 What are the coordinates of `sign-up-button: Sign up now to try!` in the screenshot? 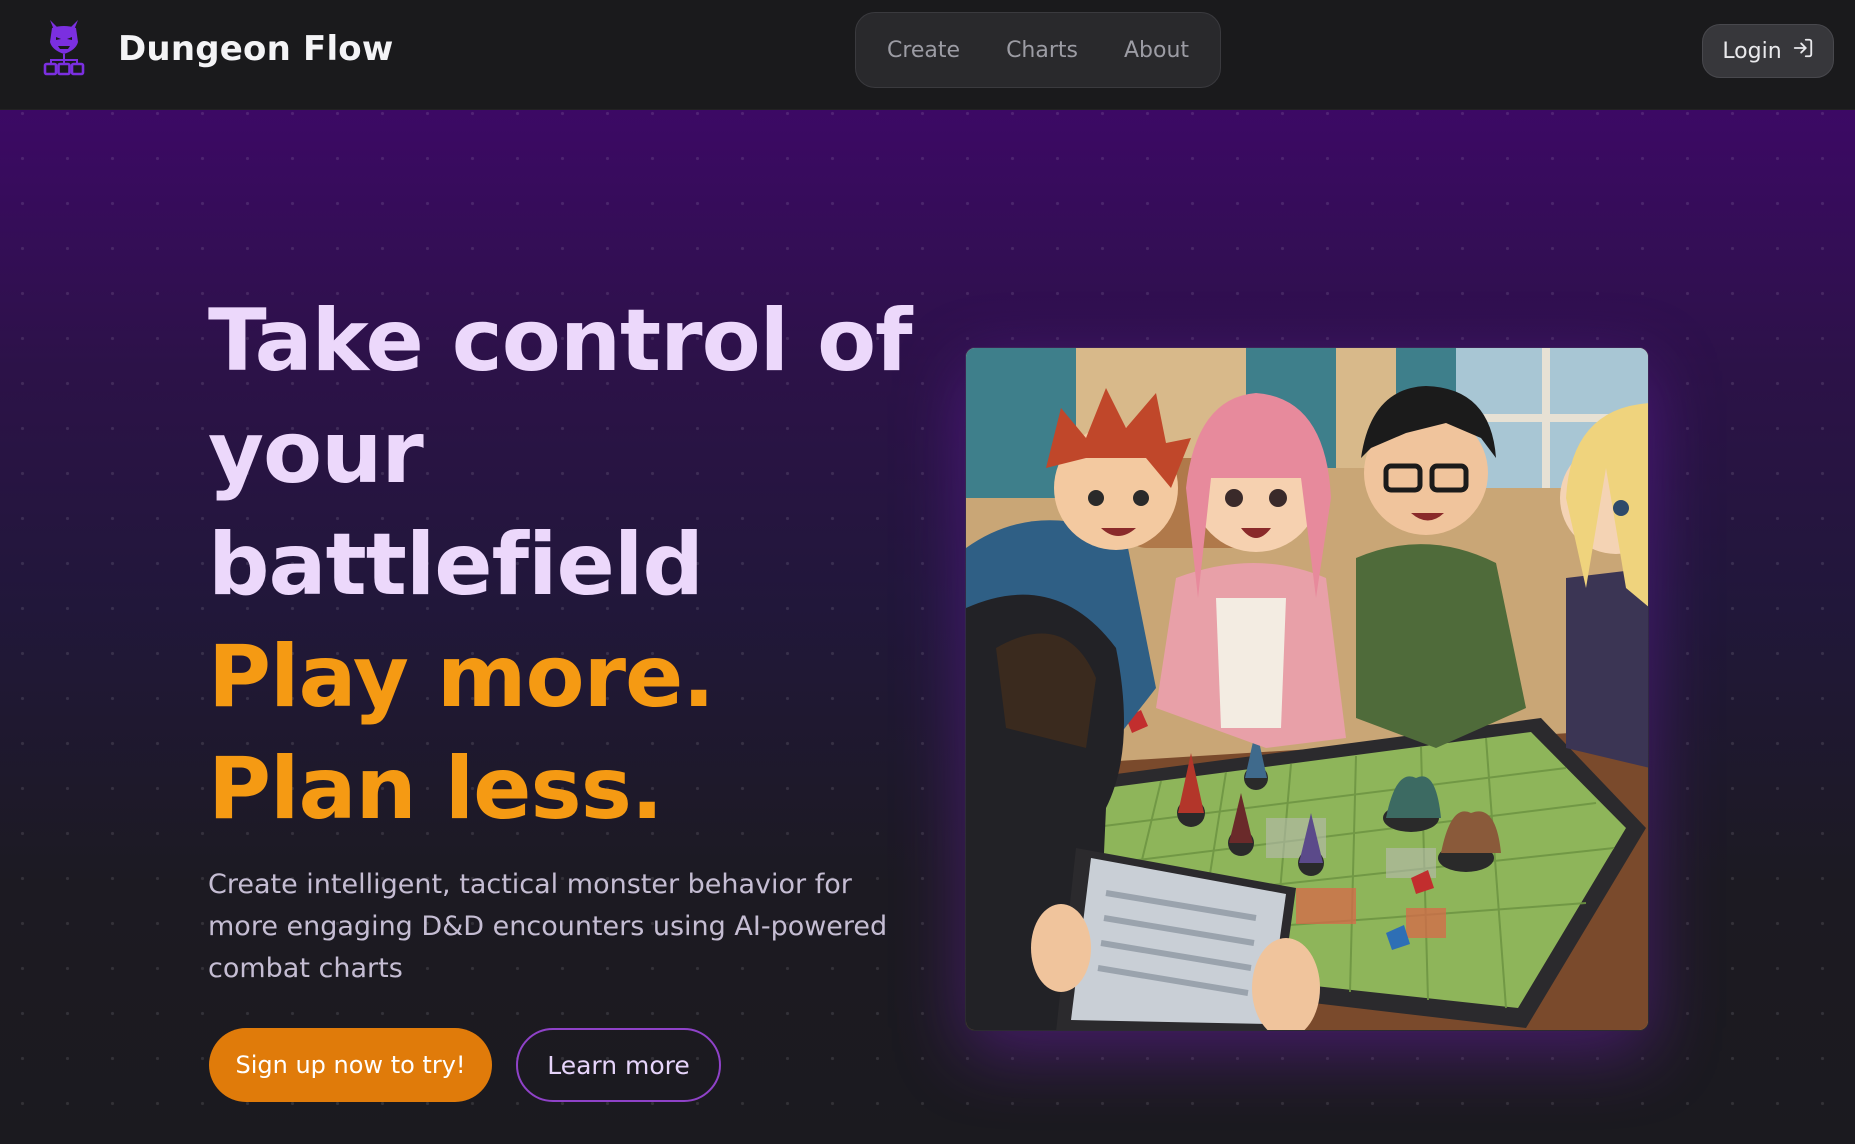 It's located at (350, 1065).